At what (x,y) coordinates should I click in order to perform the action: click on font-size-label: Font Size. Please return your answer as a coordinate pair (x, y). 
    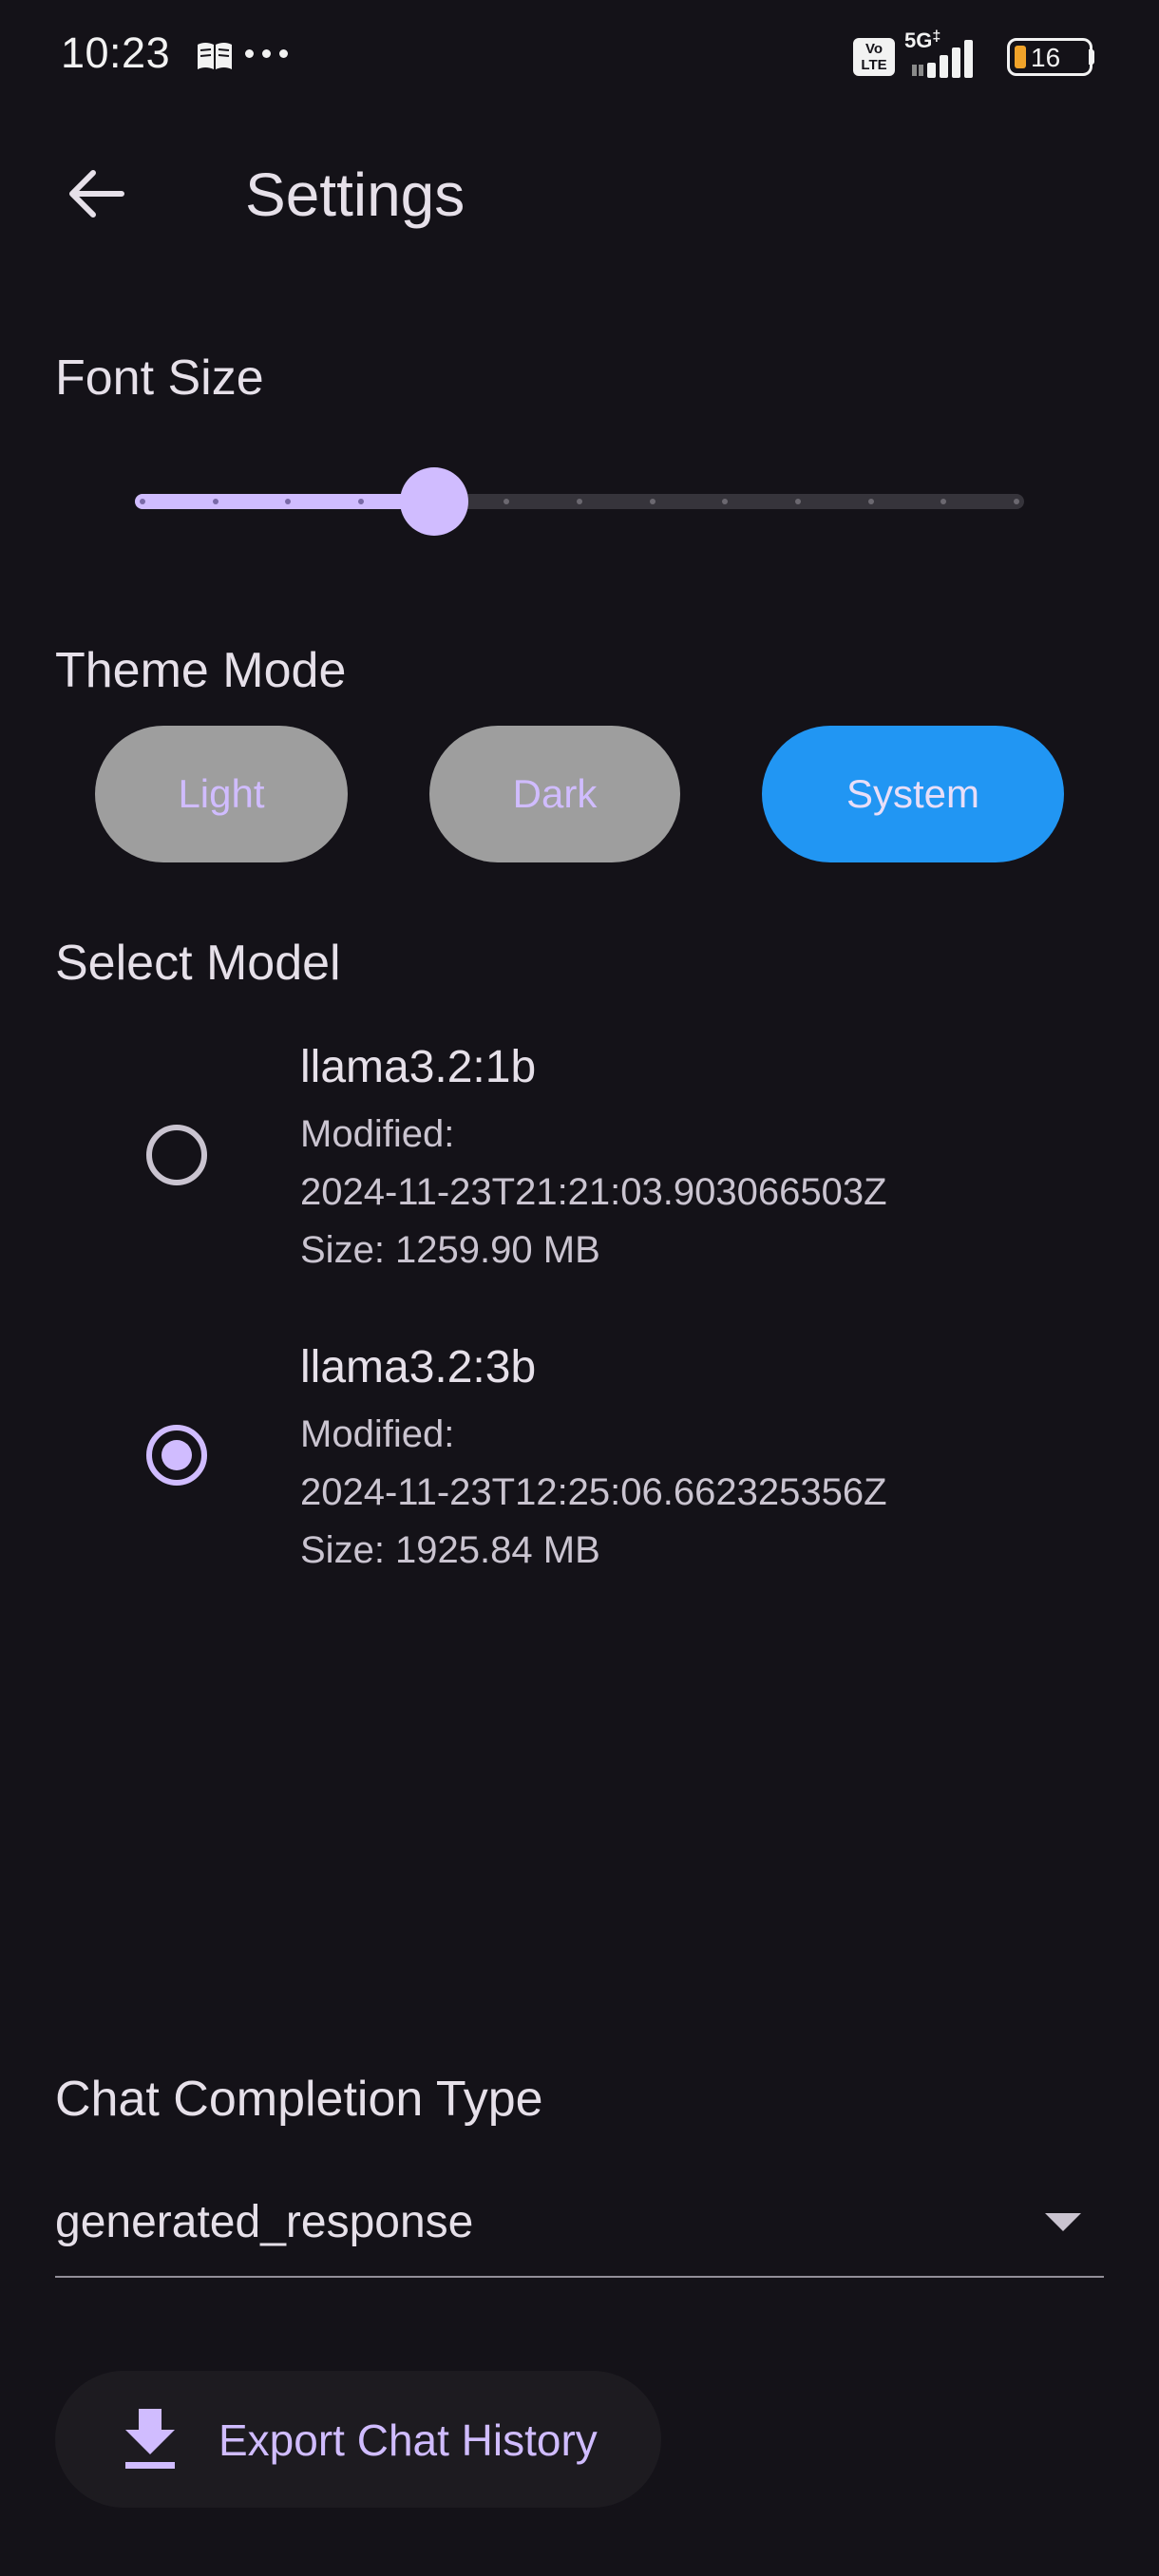
    Looking at the image, I should click on (159, 378).